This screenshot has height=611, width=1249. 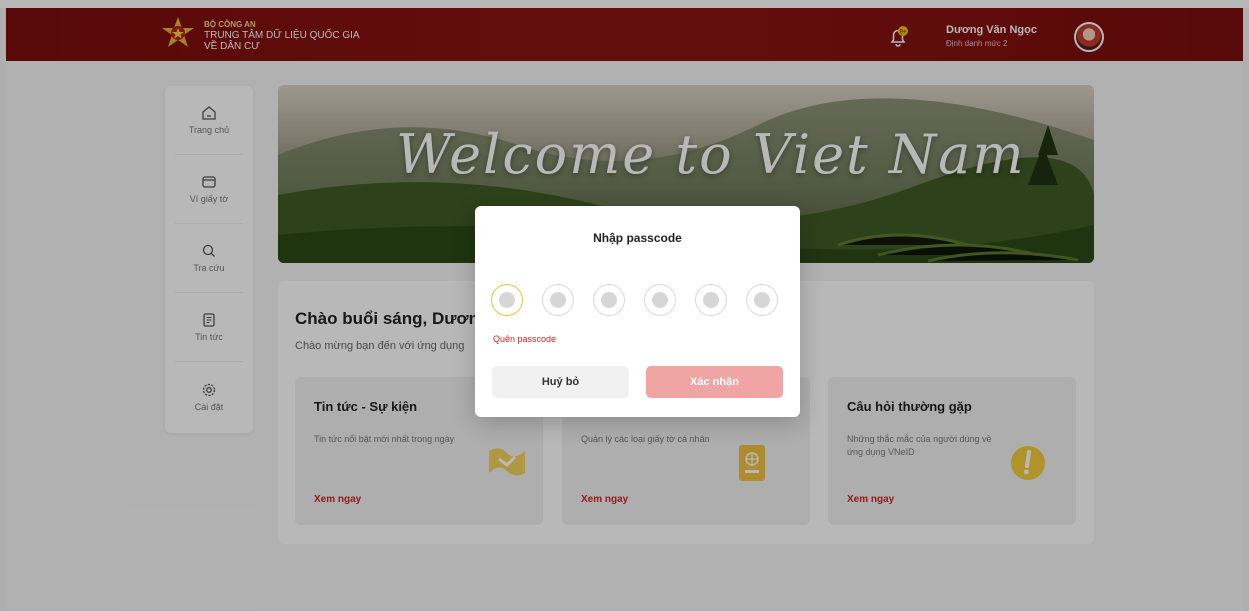 What do you see at coordinates (634, 300) in the screenshot?
I see `passcode-input` at bounding box center [634, 300].